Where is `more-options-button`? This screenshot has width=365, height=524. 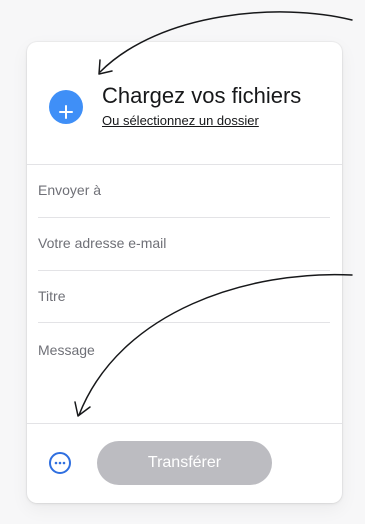
more-options-button is located at coordinates (60, 463).